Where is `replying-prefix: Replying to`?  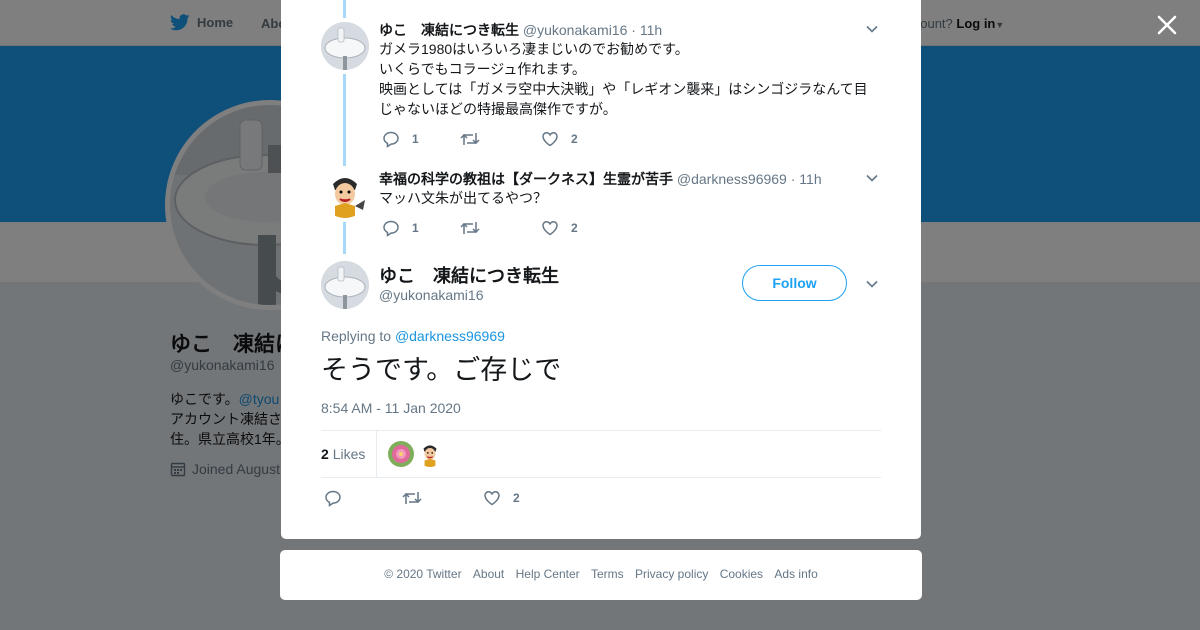 replying-prefix: Replying to is located at coordinates (356, 336).